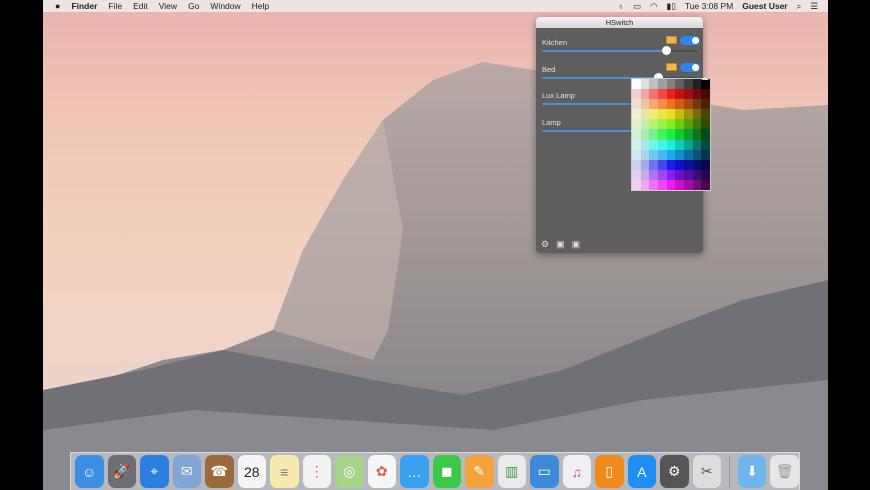 This screenshot has height=490, width=870. I want to click on dock-system-preferences: ⚙, so click(674, 471).